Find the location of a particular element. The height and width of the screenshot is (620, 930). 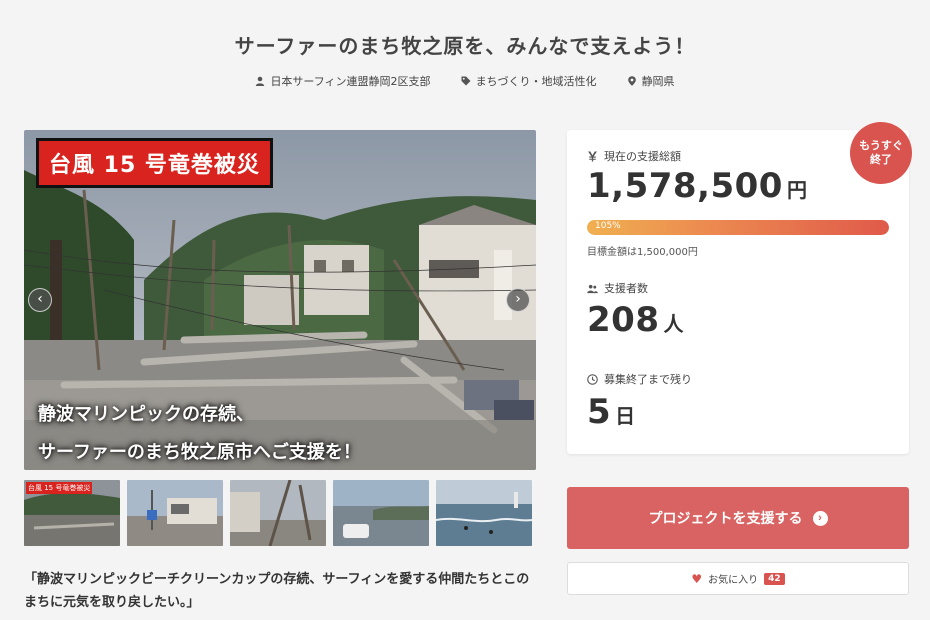

ending-soon-line1: もうすぐ is located at coordinates (881, 145).